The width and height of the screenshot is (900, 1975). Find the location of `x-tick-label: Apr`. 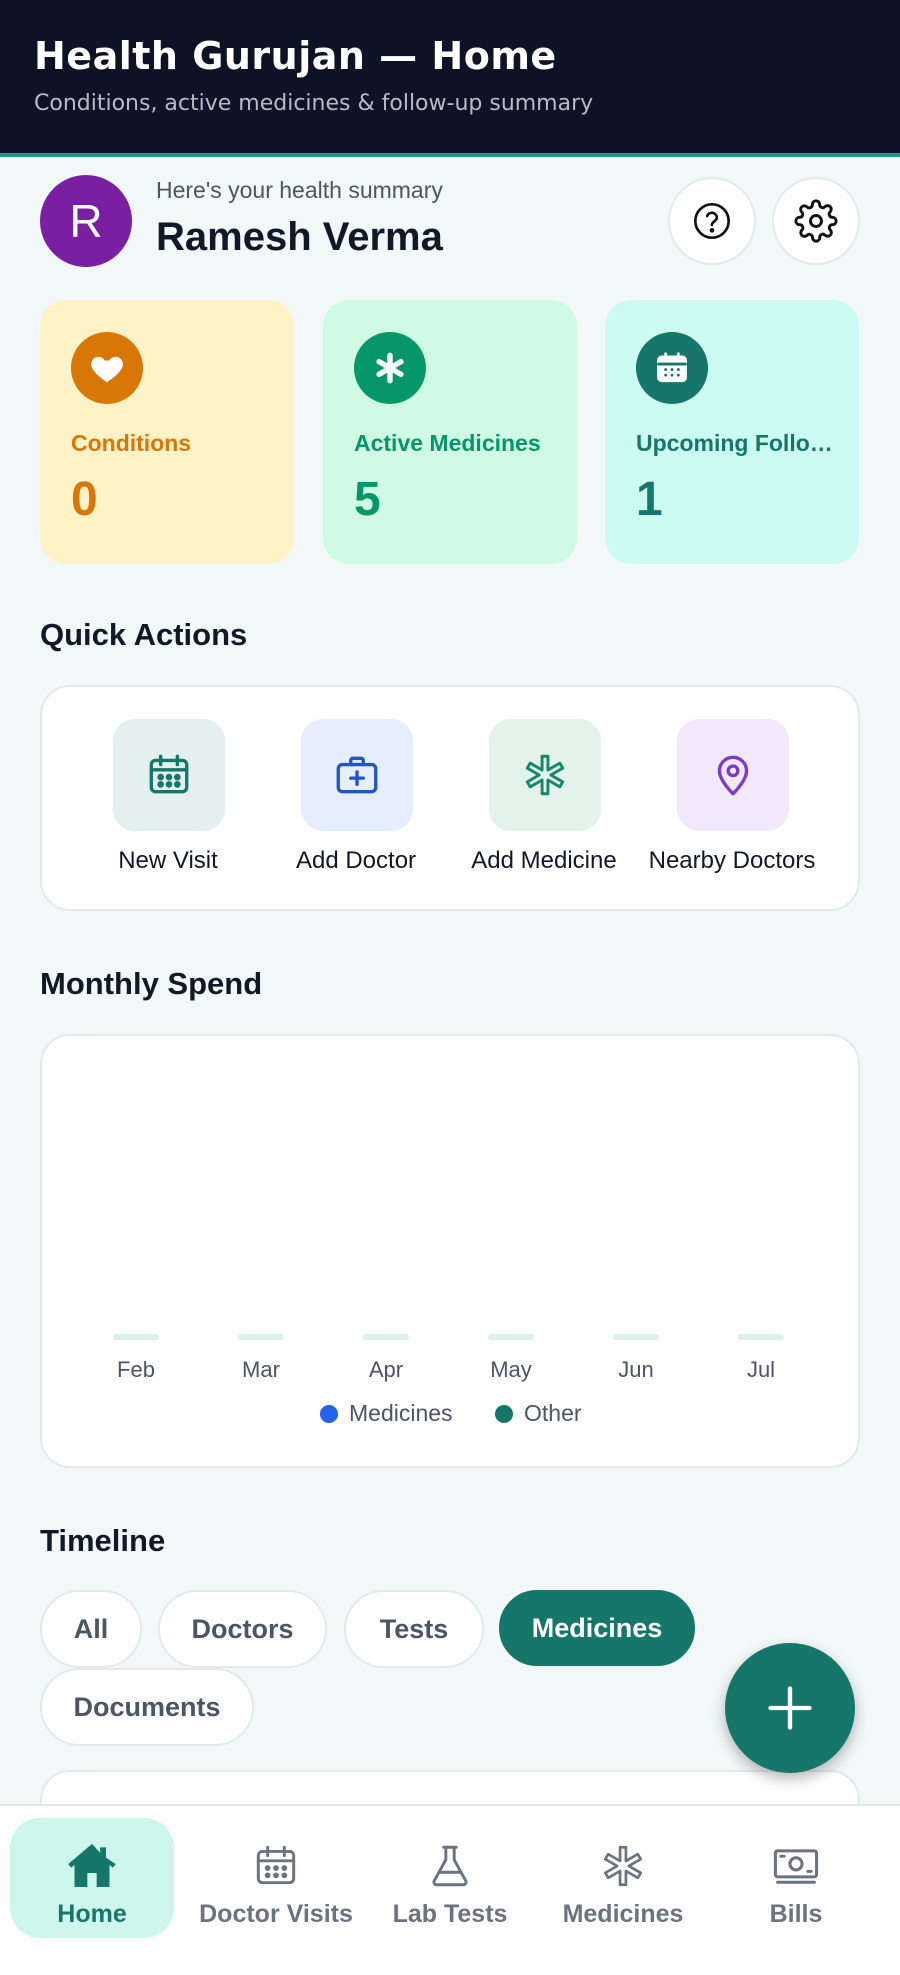

x-tick-label: Apr is located at coordinates (386, 1369).